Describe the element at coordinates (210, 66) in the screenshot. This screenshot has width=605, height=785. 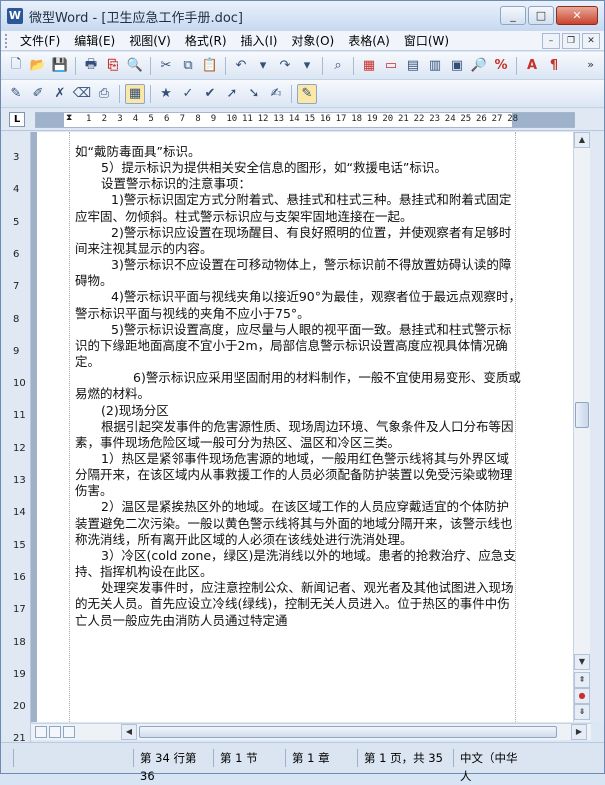
I see `paste-icon: 📋` at that location.